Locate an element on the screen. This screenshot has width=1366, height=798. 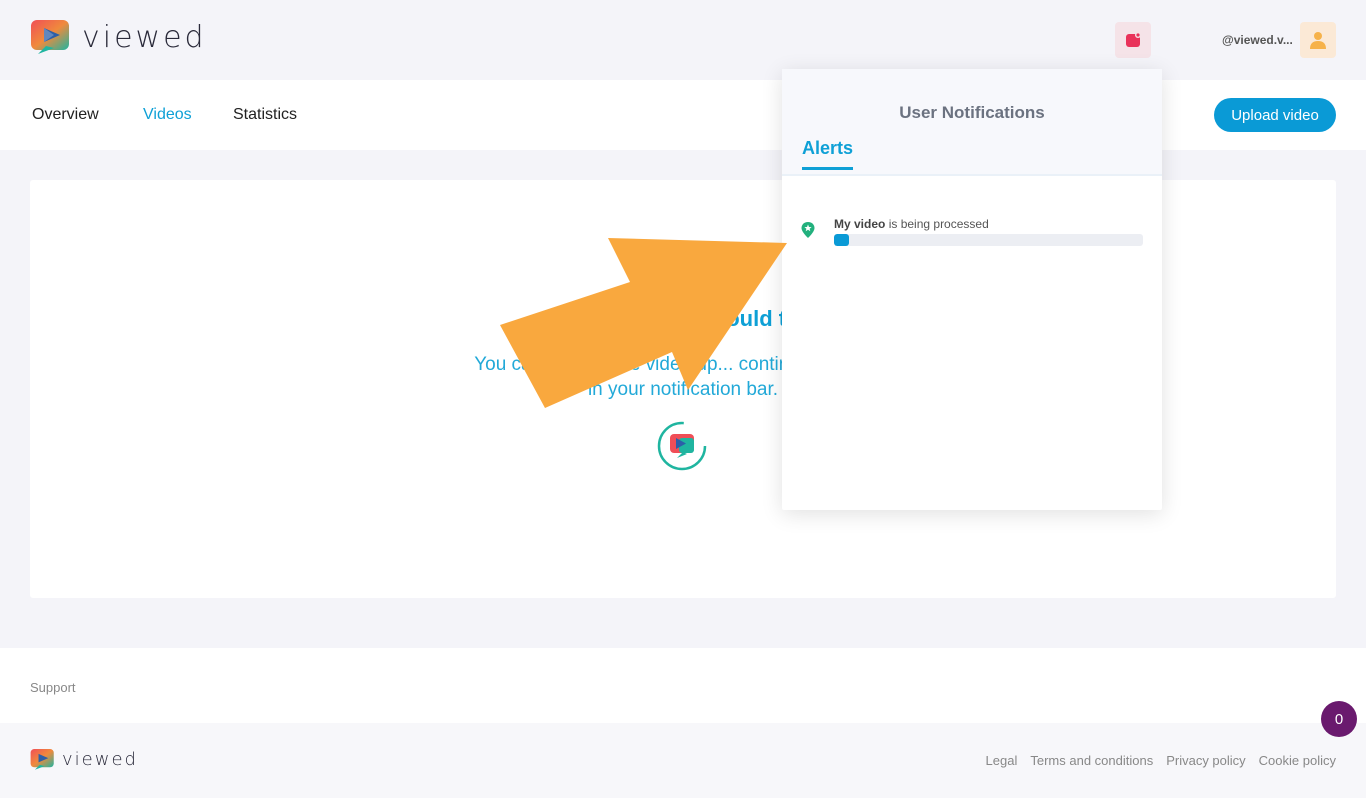
notification-text: My video is being processed is located at coordinates (911, 224).